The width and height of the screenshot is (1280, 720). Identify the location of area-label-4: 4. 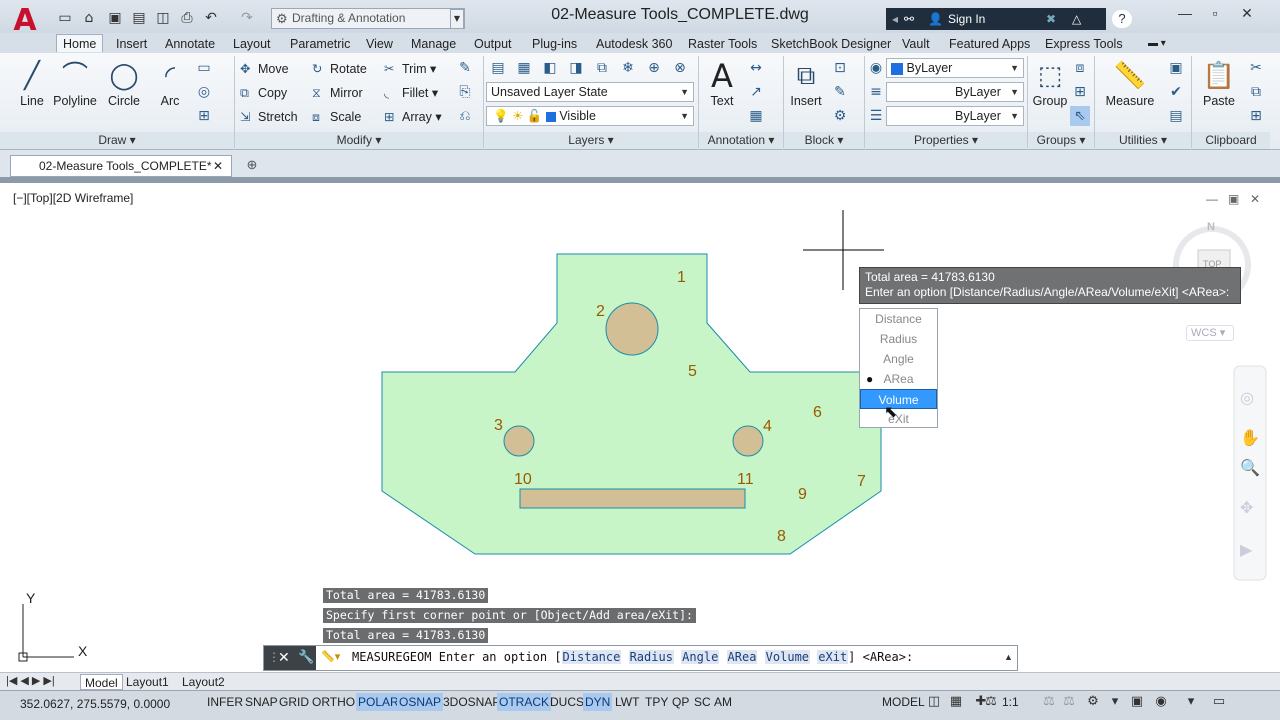
(767, 426).